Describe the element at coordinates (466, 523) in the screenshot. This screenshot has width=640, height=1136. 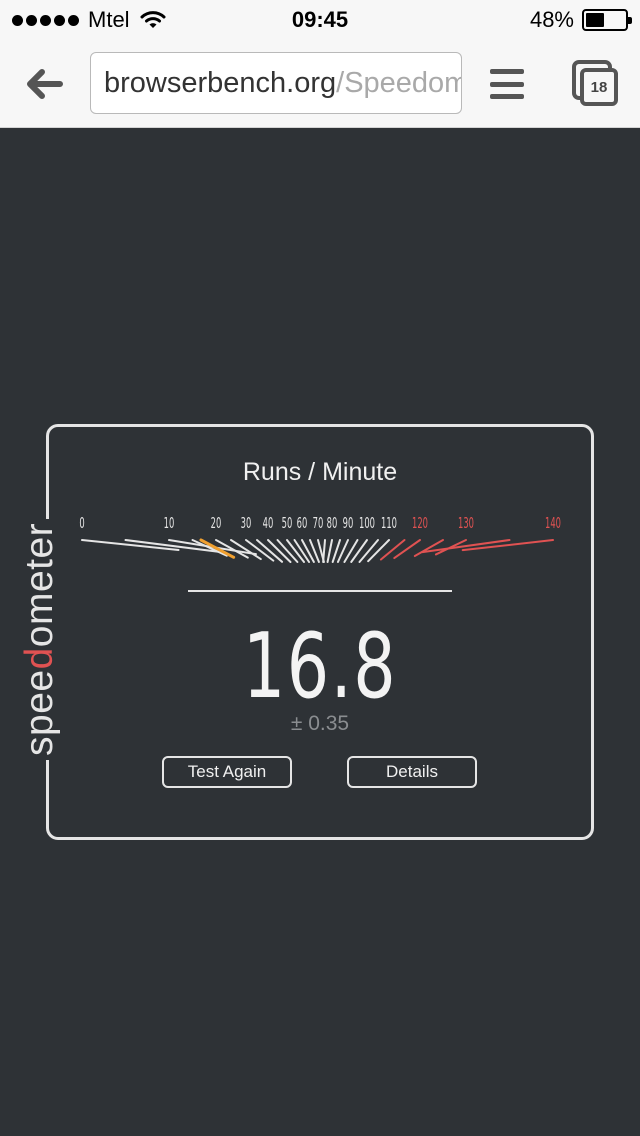
I see `scale-label: 130` at that location.